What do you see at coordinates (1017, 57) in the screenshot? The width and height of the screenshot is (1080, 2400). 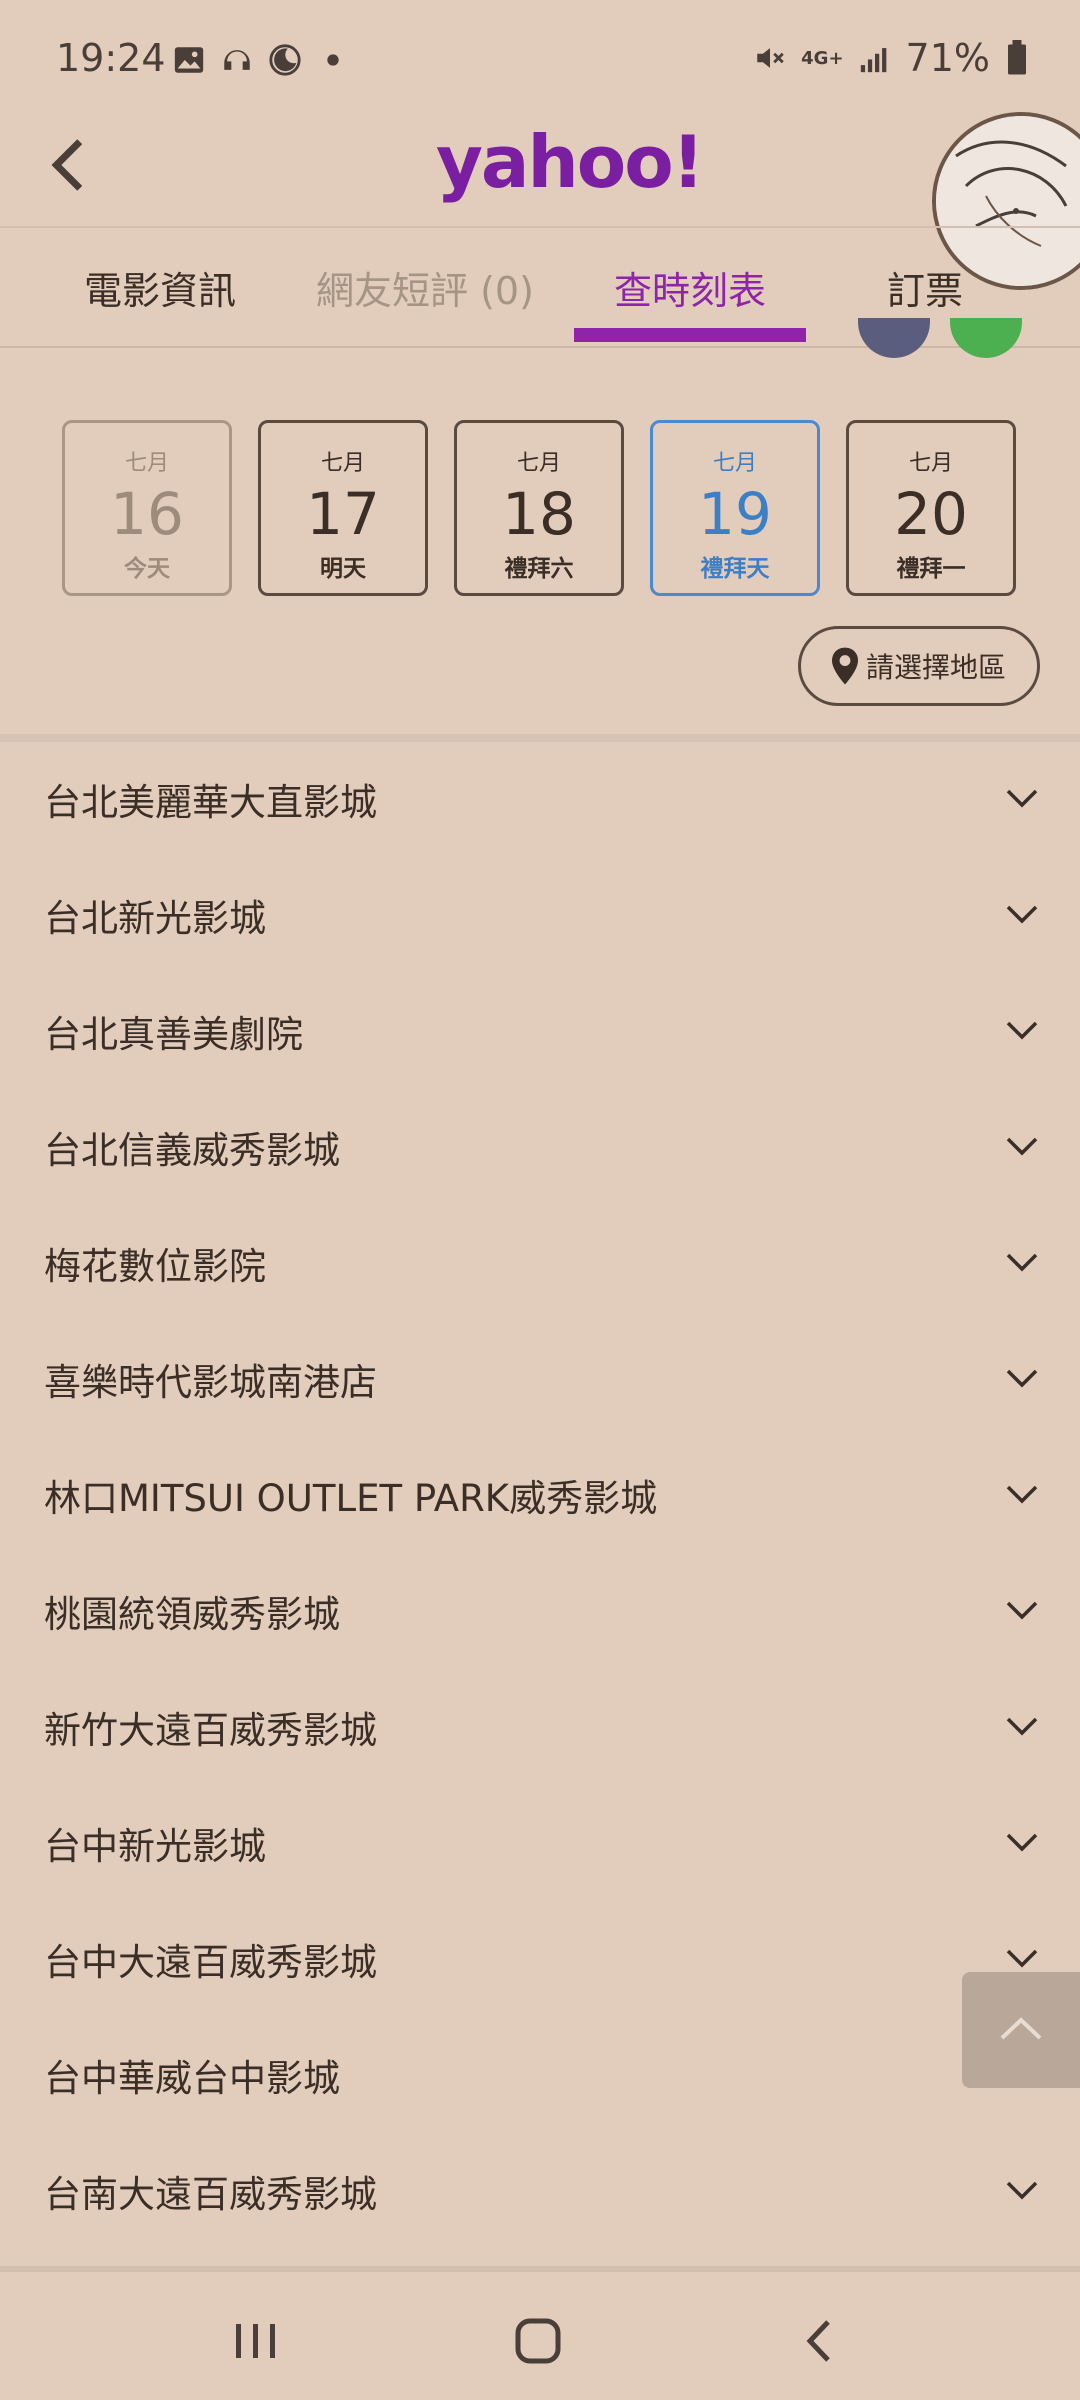 I see `battery-icon` at bounding box center [1017, 57].